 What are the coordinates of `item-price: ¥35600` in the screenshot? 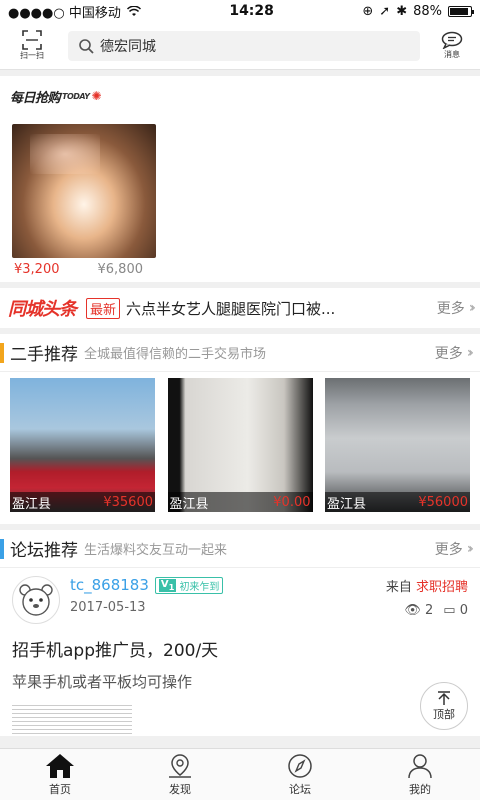 It's located at (128, 502).